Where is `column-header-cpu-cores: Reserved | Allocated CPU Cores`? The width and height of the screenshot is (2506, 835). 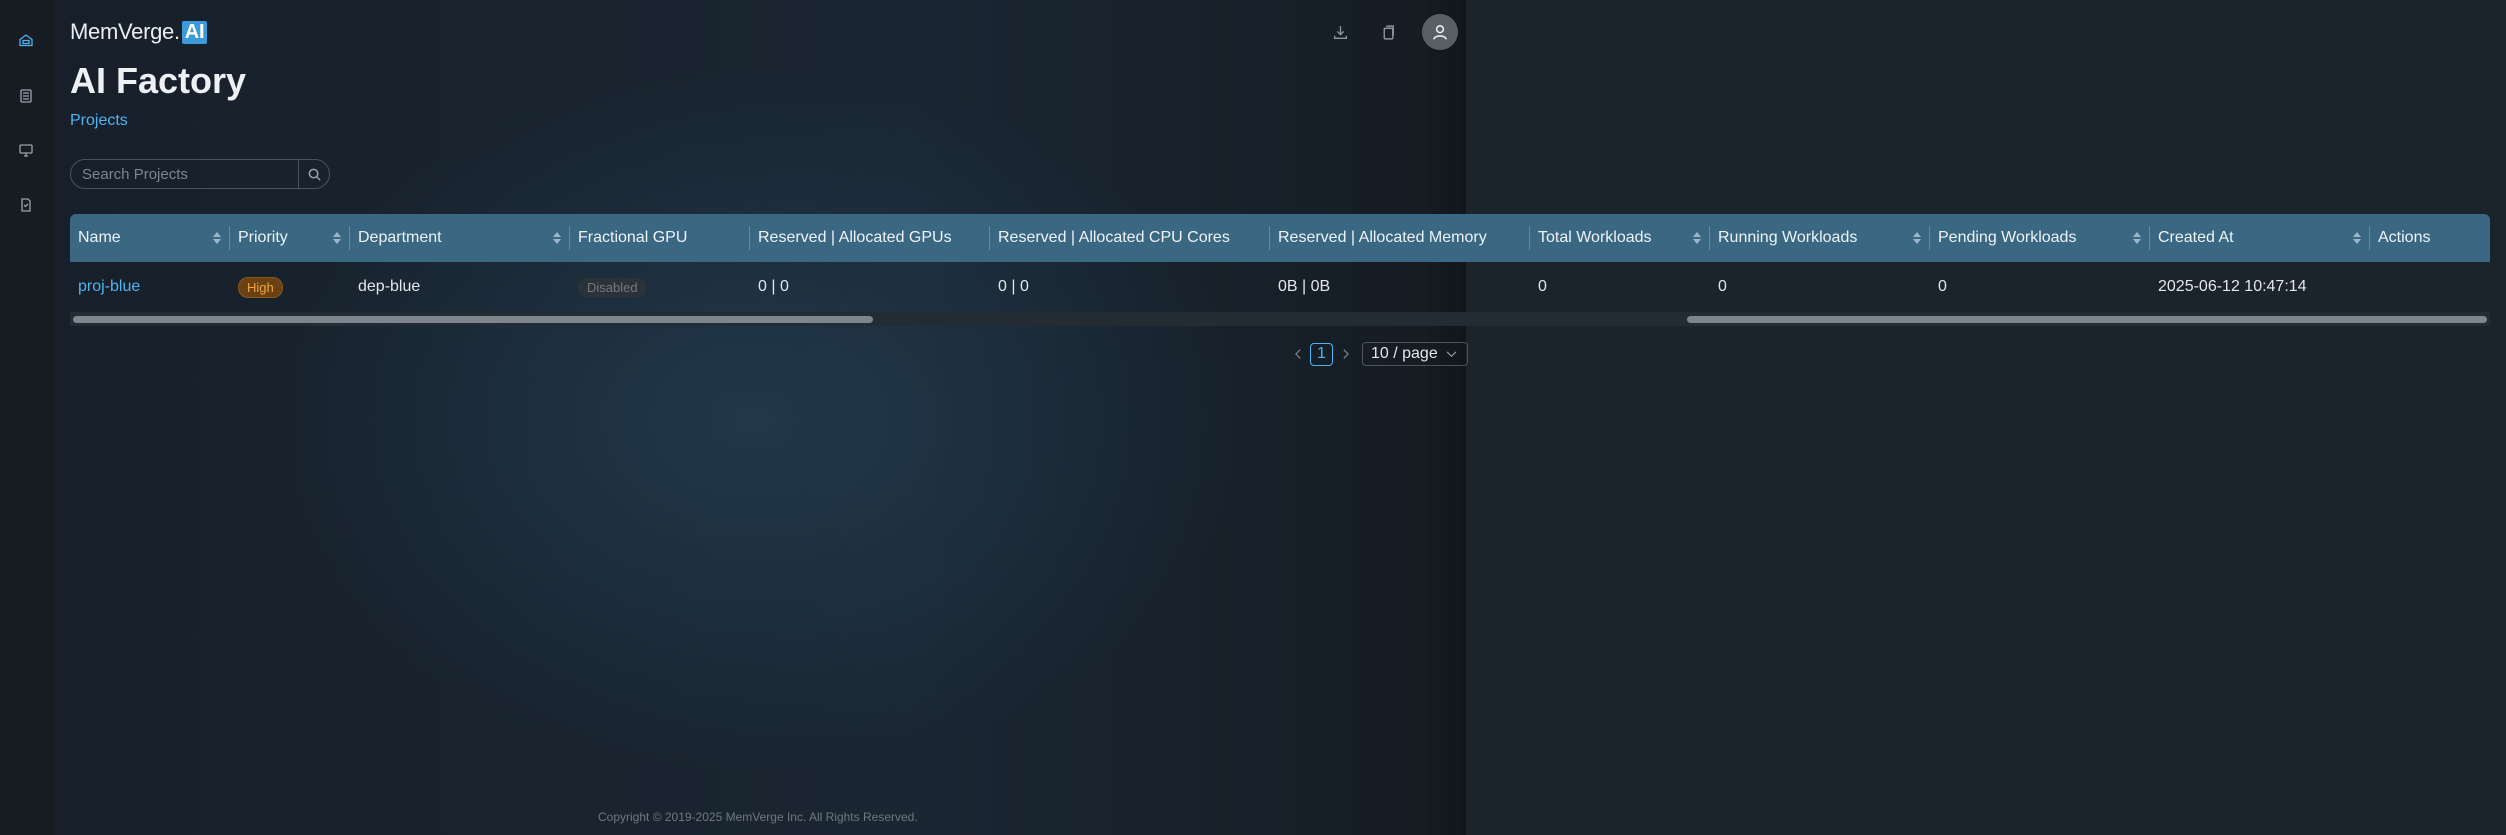
column-header-cpu-cores: Reserved | Allocated CPU Cores is located at coordinates (1130, 238).